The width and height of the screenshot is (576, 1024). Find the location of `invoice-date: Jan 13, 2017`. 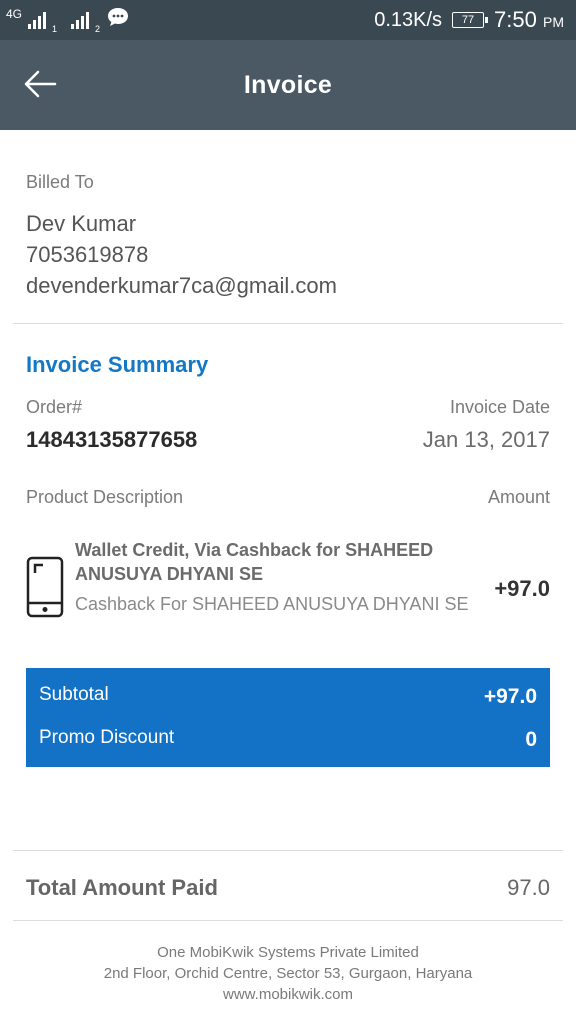

invoice-date: Jan 13, 2017 is located at coordinates (486, 439).